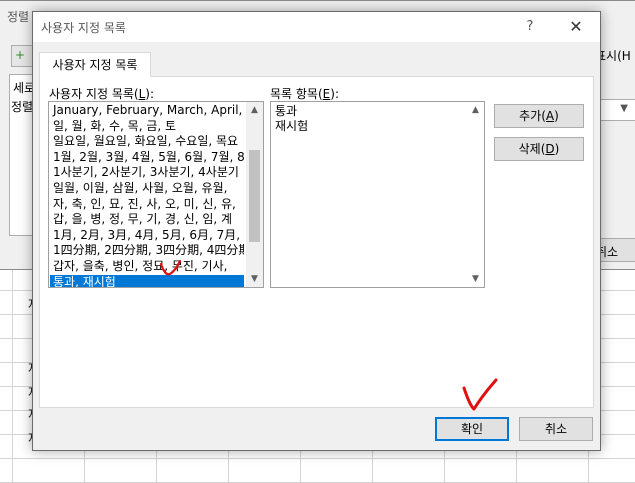 The image size is (635, 483). Describe the element at coordinates (147, 251) in the screenshot. I see `list-item: 1四分期, 2四分期, 3四分期, 4四分期` at that location.